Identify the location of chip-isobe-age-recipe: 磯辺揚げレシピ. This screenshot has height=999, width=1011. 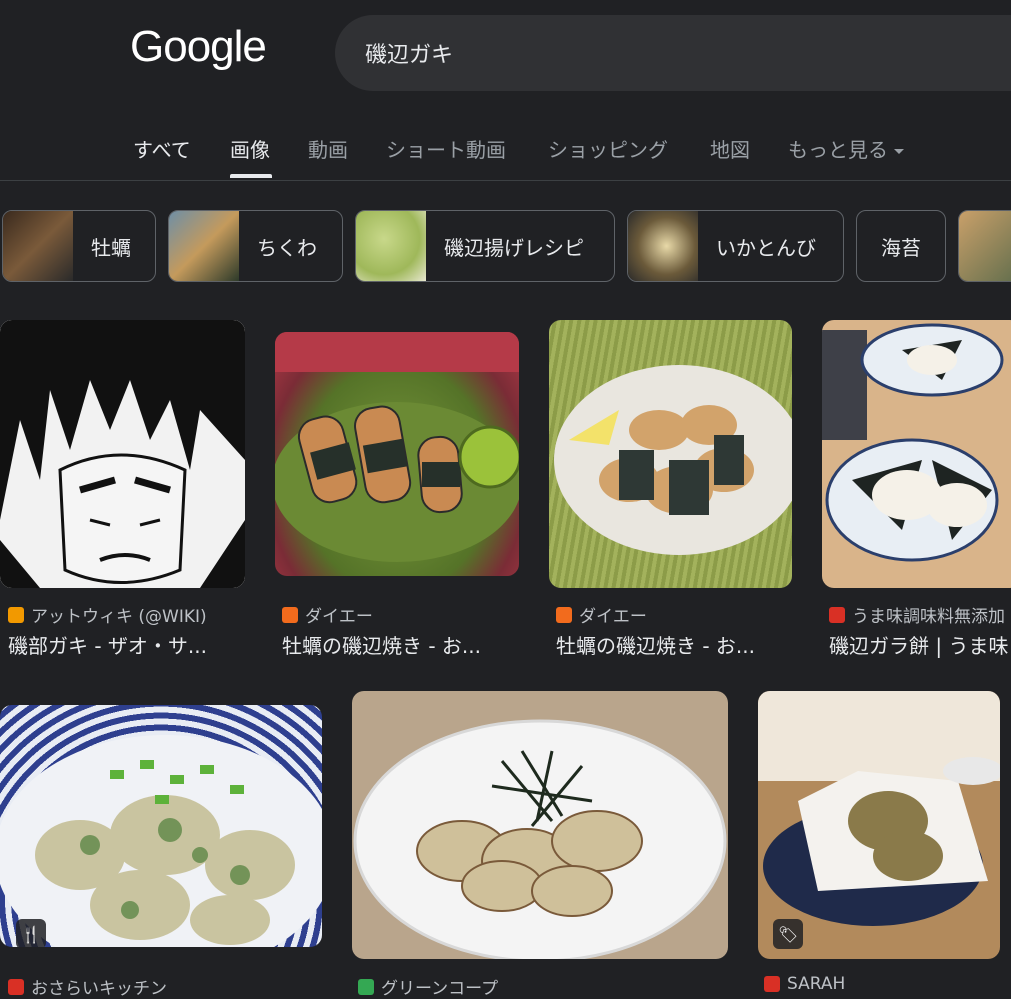
(485, 246).